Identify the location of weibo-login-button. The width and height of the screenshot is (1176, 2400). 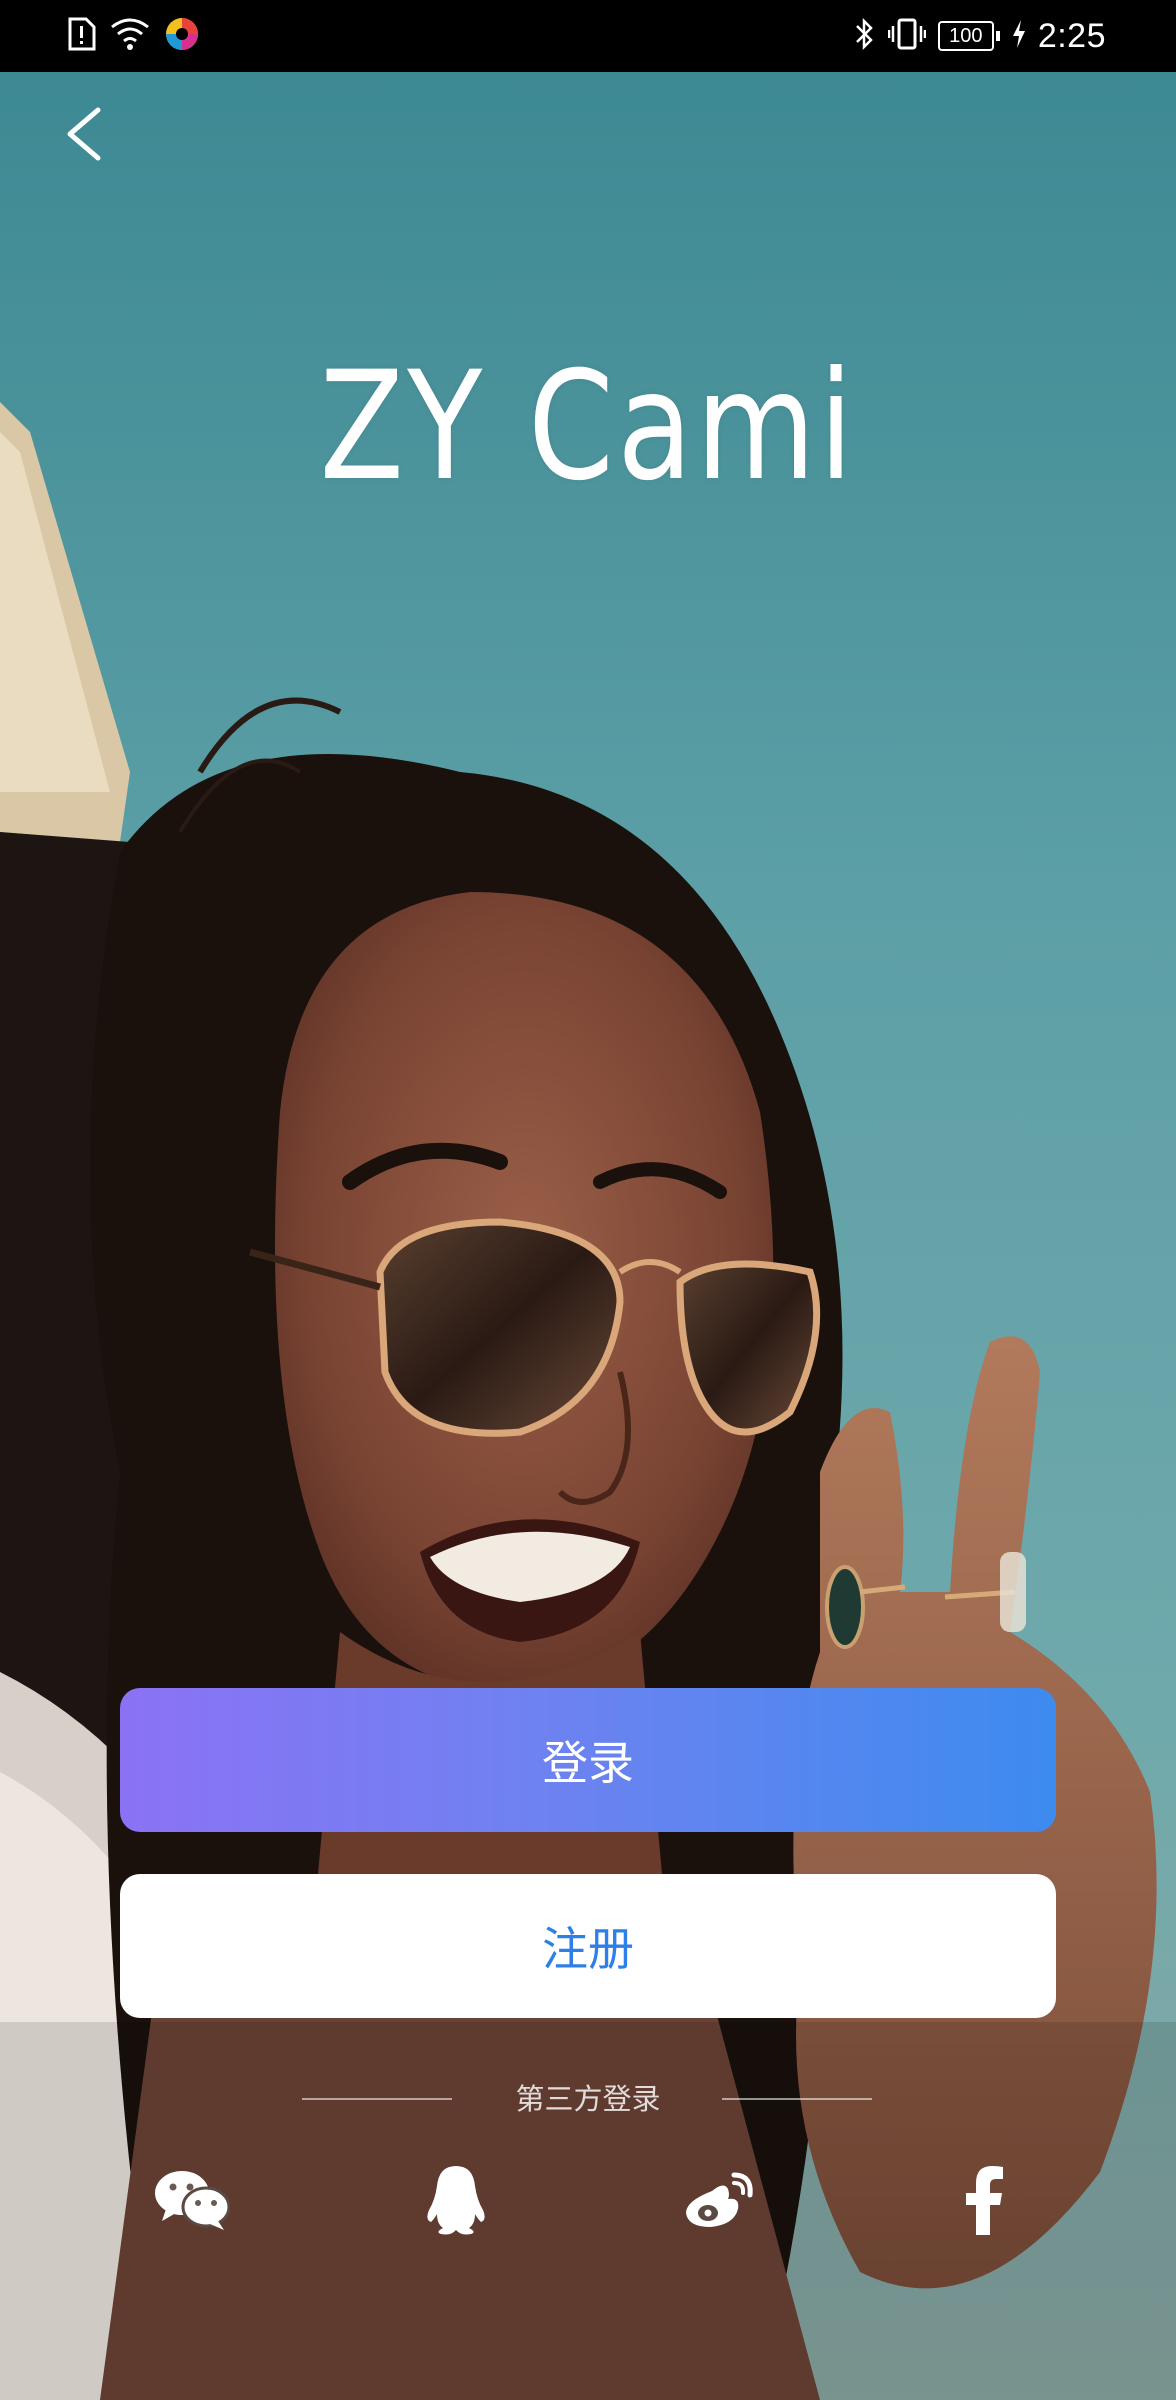
(720, 2200).